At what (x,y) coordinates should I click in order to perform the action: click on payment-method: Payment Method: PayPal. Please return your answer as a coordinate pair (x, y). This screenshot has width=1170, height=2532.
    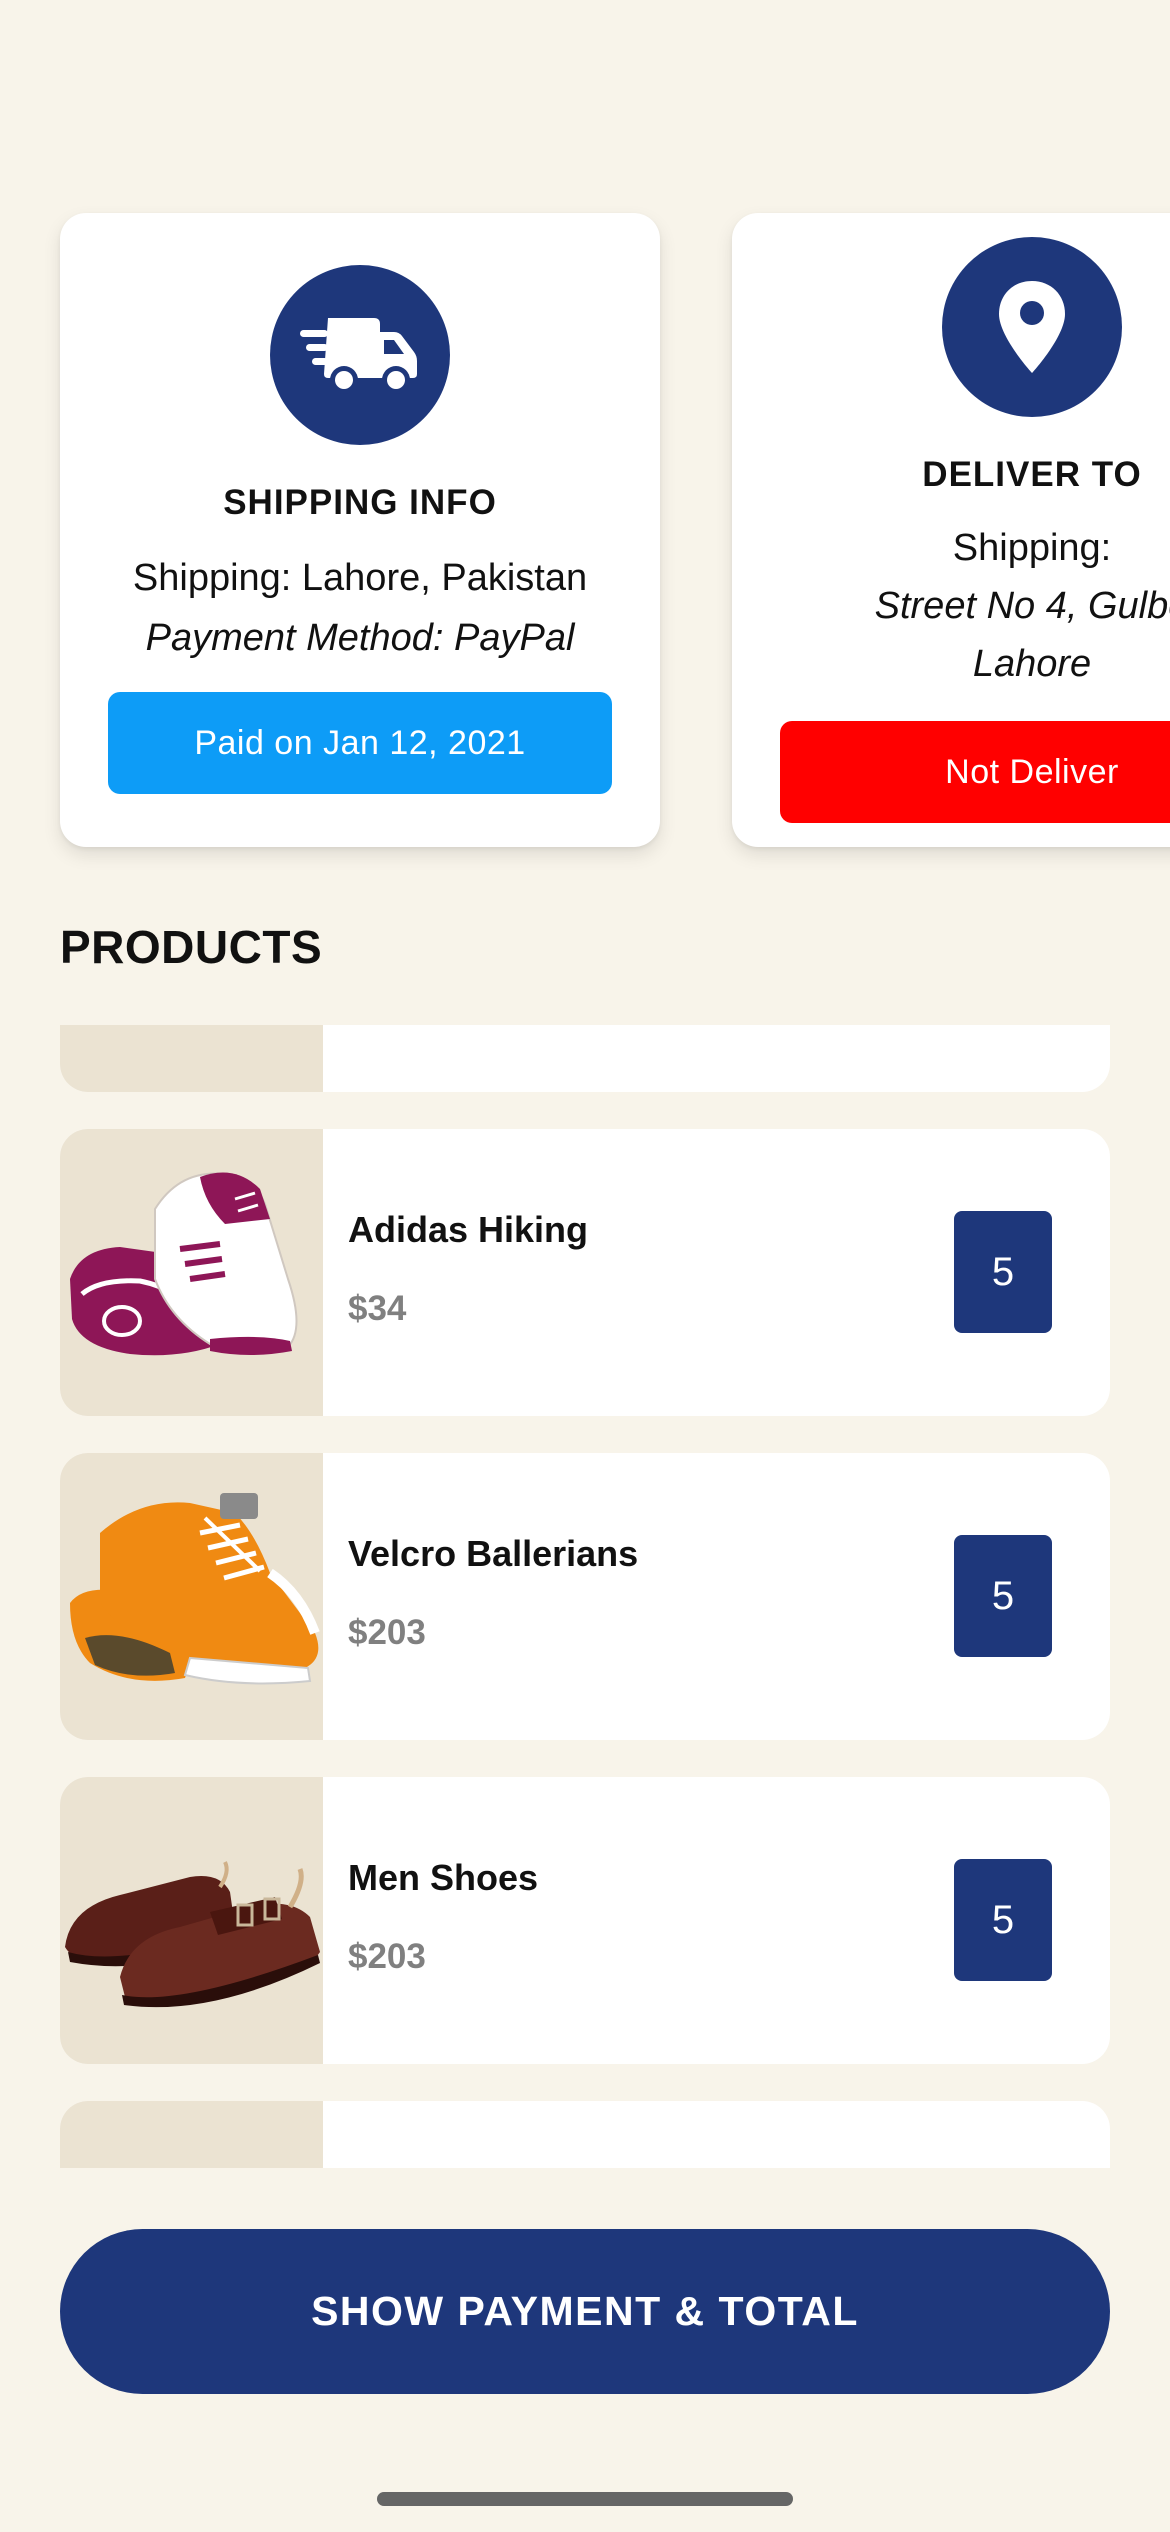
    Looking at the image, I should click on (360, 638).